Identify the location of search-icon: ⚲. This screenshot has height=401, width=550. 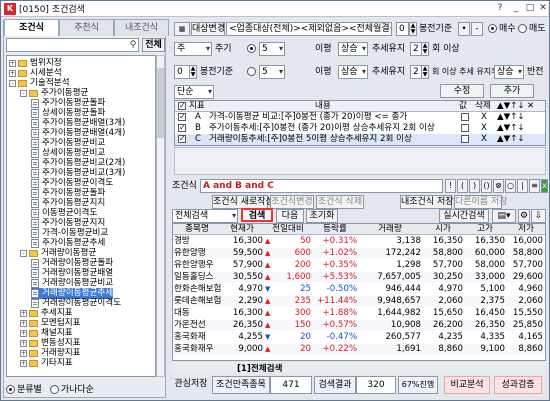
(133, 45).